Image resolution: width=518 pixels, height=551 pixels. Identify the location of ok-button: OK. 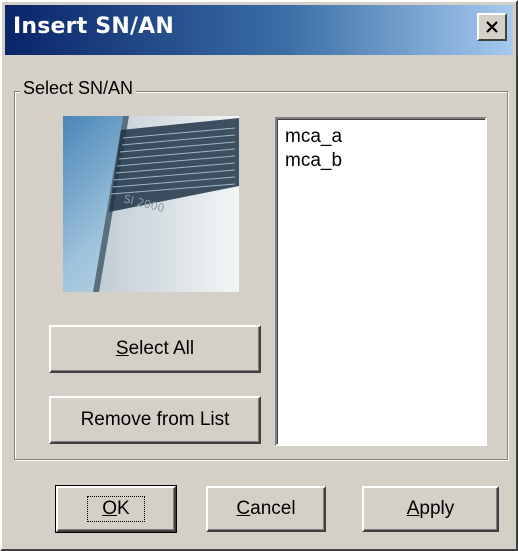
(116, 509).